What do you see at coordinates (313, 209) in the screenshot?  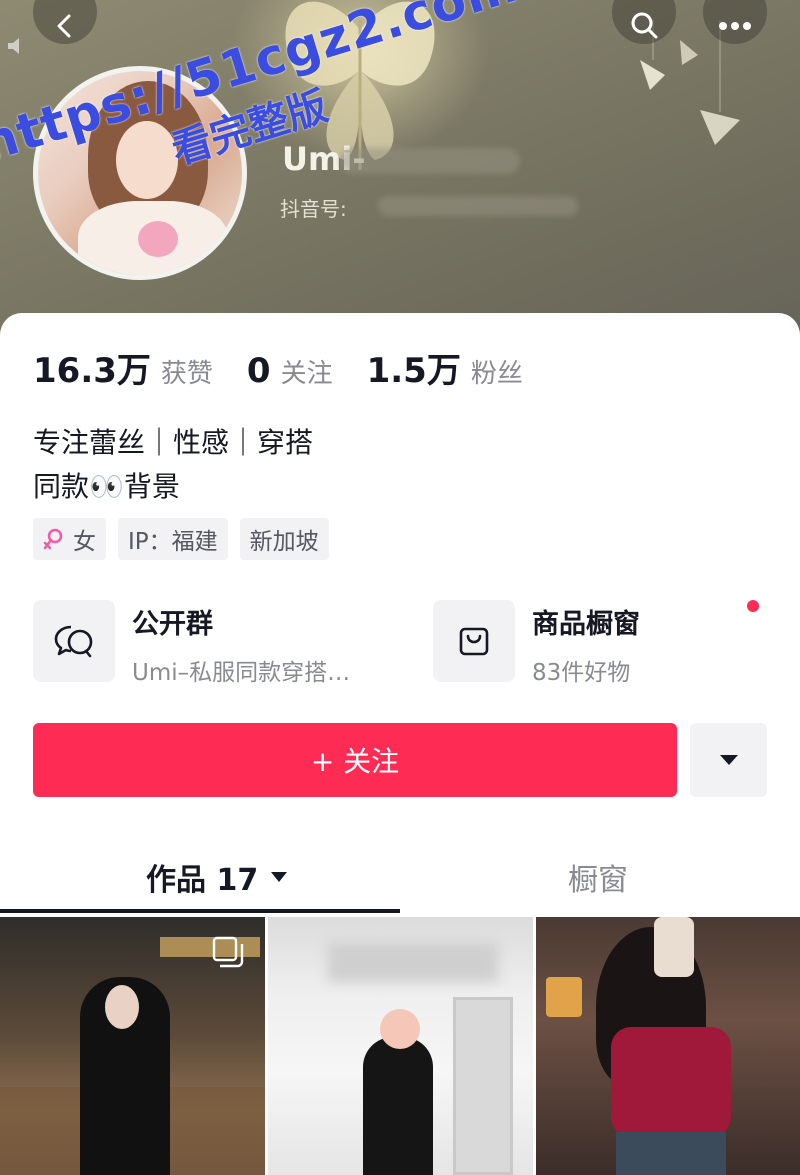 I see `douyin-id-label: 抖音号:` at bounding box center [313, 209].